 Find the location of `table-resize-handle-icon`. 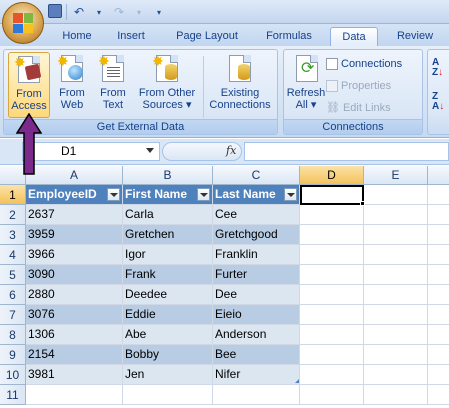

table-resize-handle-icon is located at coordinates (297, 381).